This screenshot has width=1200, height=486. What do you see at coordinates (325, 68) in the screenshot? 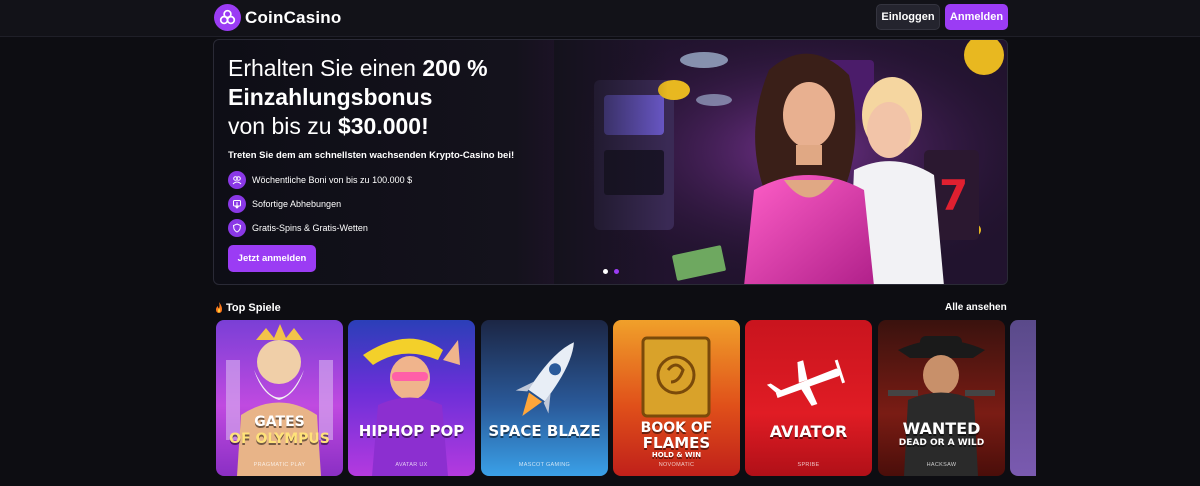
I see `headline-part: Erhalten Sie einen` at bounding box center [325, 68].